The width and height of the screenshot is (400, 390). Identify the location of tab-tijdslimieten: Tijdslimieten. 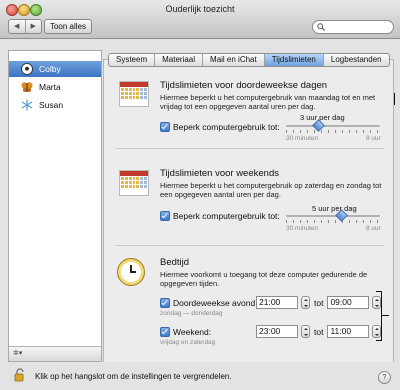
(294, 60).